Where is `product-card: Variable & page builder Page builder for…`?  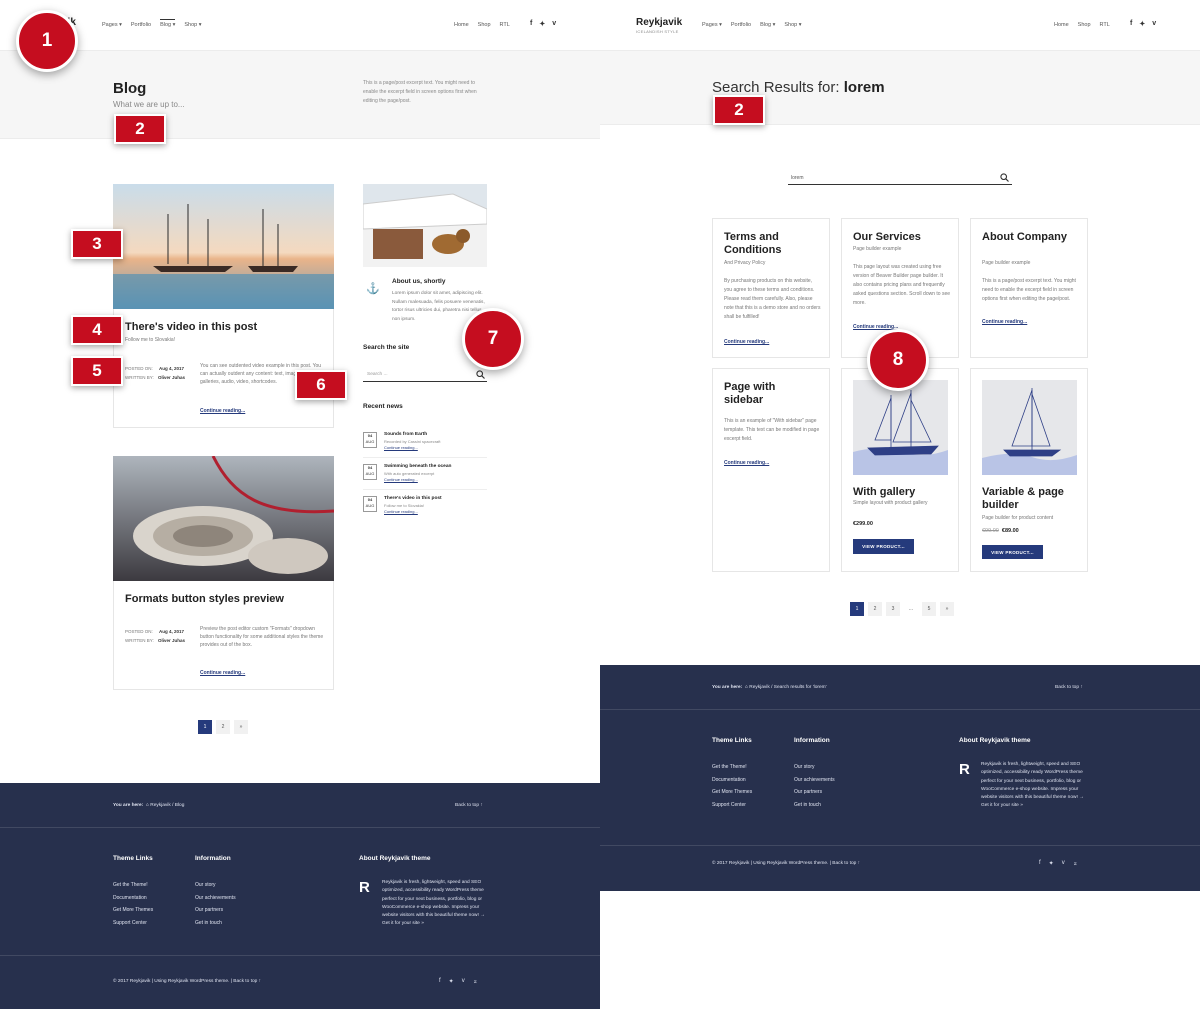 product-card: Variable & page builder Page builder for… is located at coordinates (1029, 470).